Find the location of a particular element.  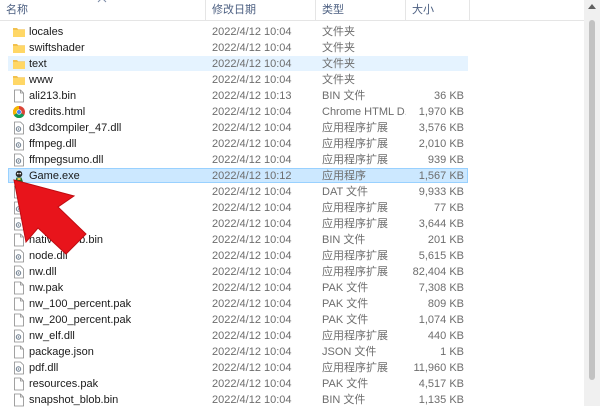

file-row: ali213.bin 2022/4/12 10:13 BIN 文件 36 KB is located at coordinates (300, 96).